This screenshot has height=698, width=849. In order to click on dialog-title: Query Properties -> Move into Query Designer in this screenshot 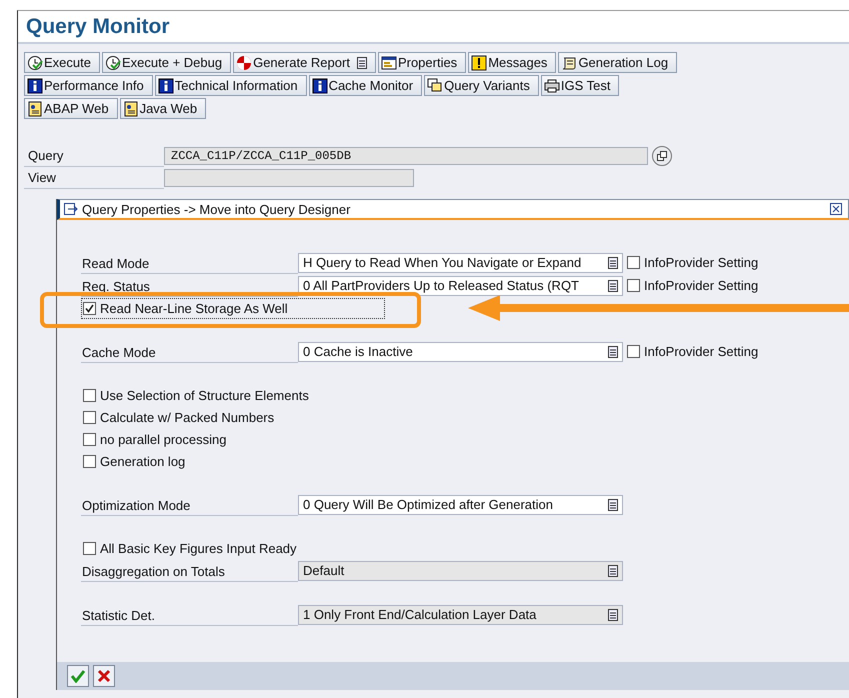, I will do `click(217, 209)`.